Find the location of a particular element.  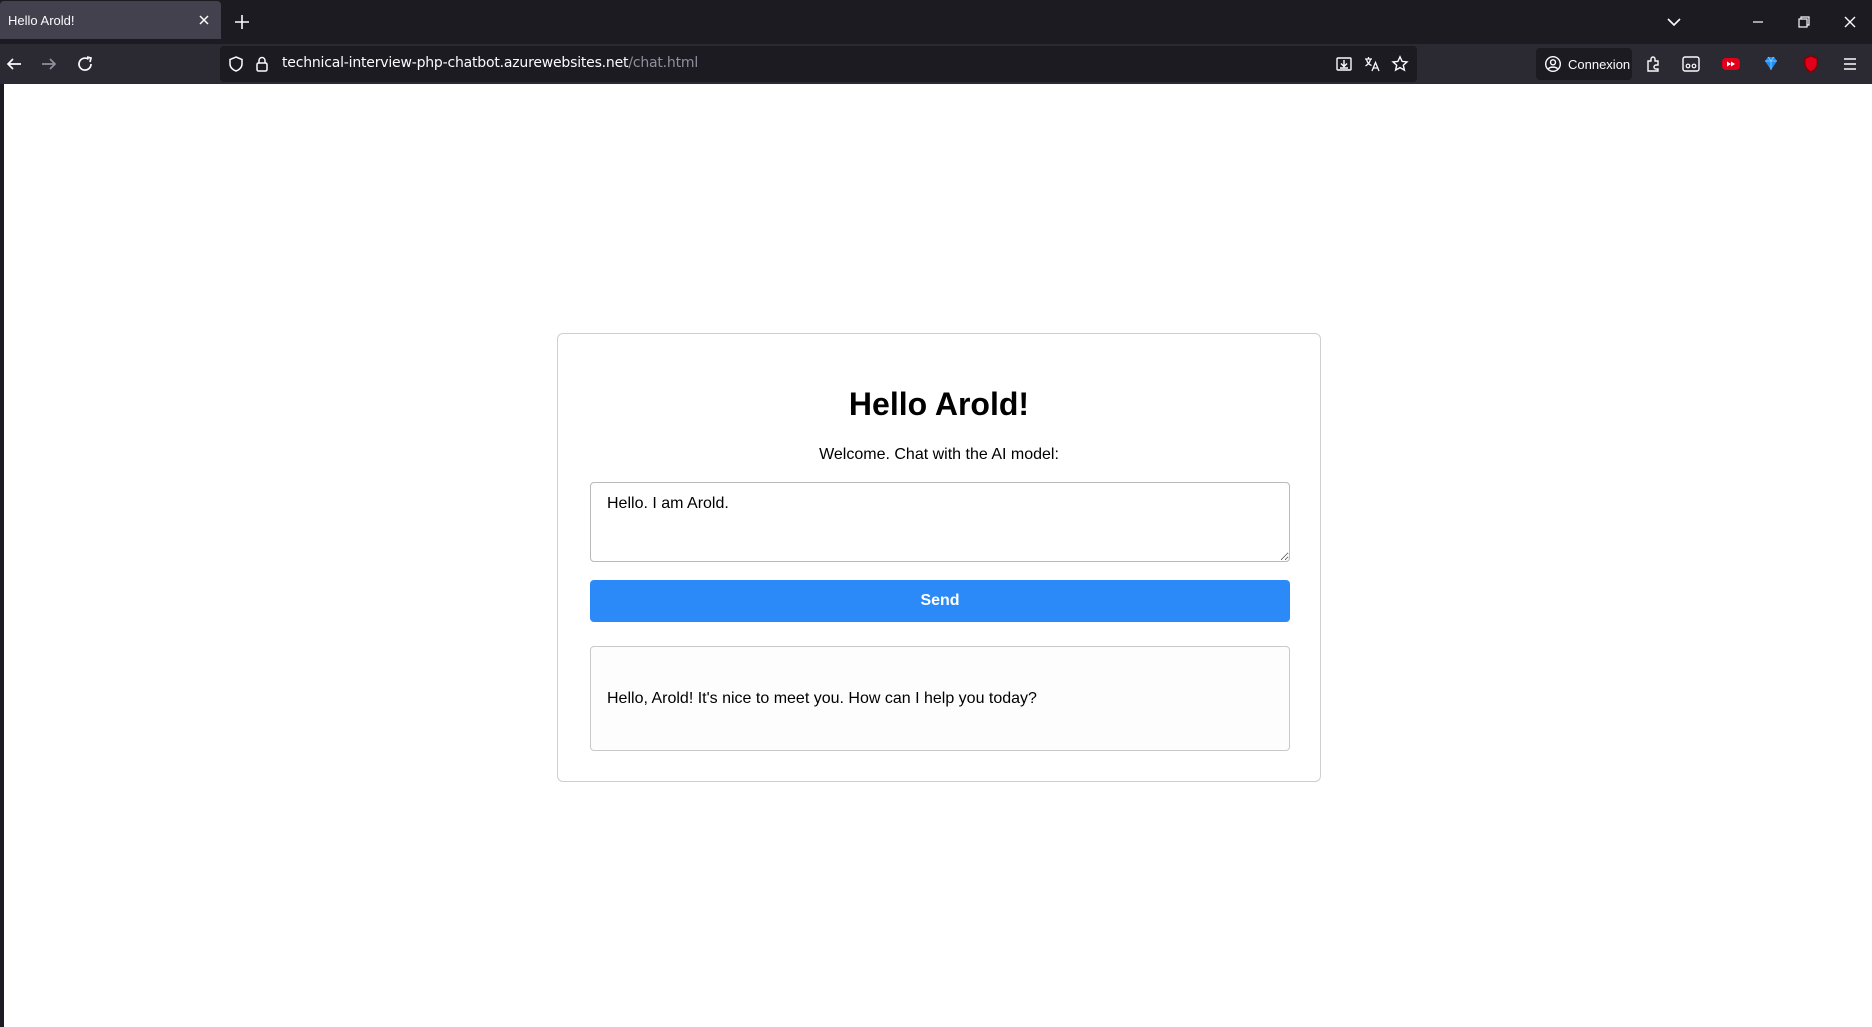

sign-in-button: Connexion is located at coordinates (1584, 64).